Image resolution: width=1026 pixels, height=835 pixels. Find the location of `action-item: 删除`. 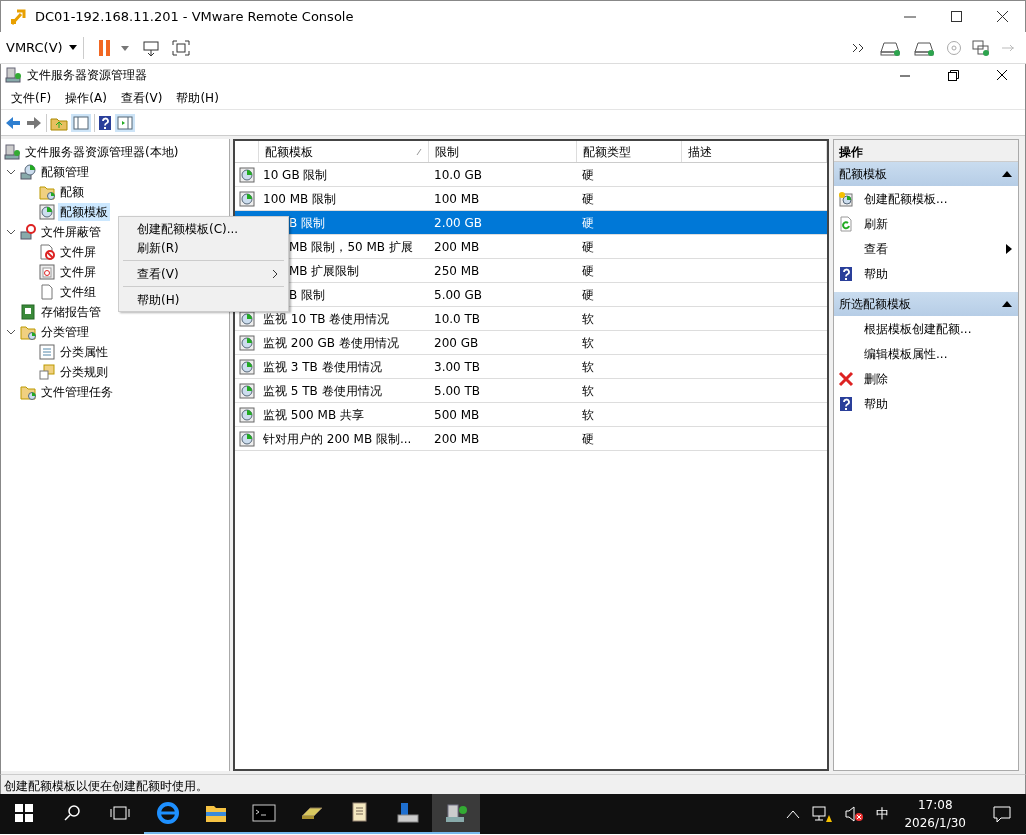

action-item: 删除 is located at coordinates (926, 378).